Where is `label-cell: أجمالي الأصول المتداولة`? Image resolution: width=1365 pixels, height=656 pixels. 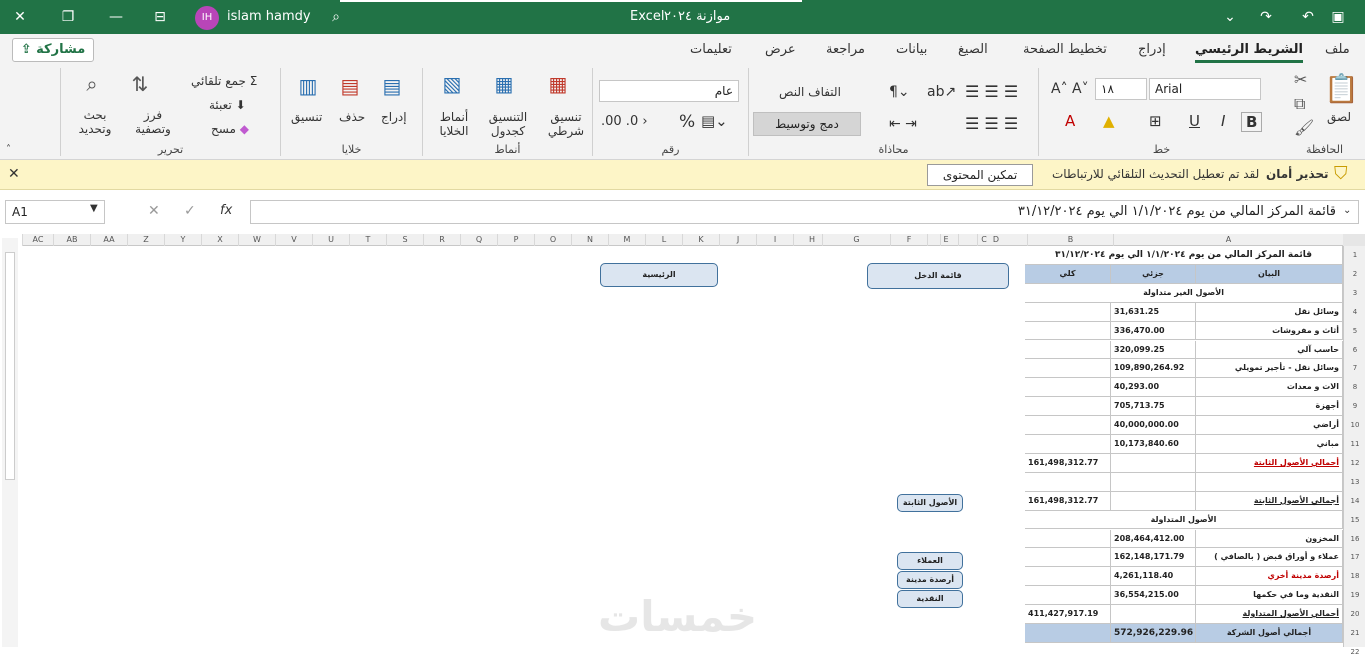 label-cell: أجمالي الأصول المتداولة is located at coordinates (1269, 614).